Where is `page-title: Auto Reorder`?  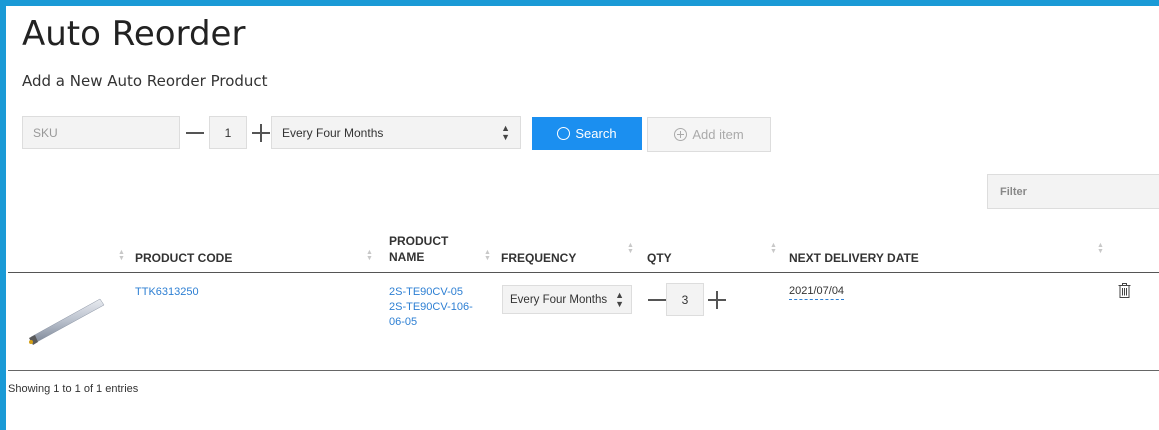
page-title: Auto Reorder is located at coordinates (134, 34).